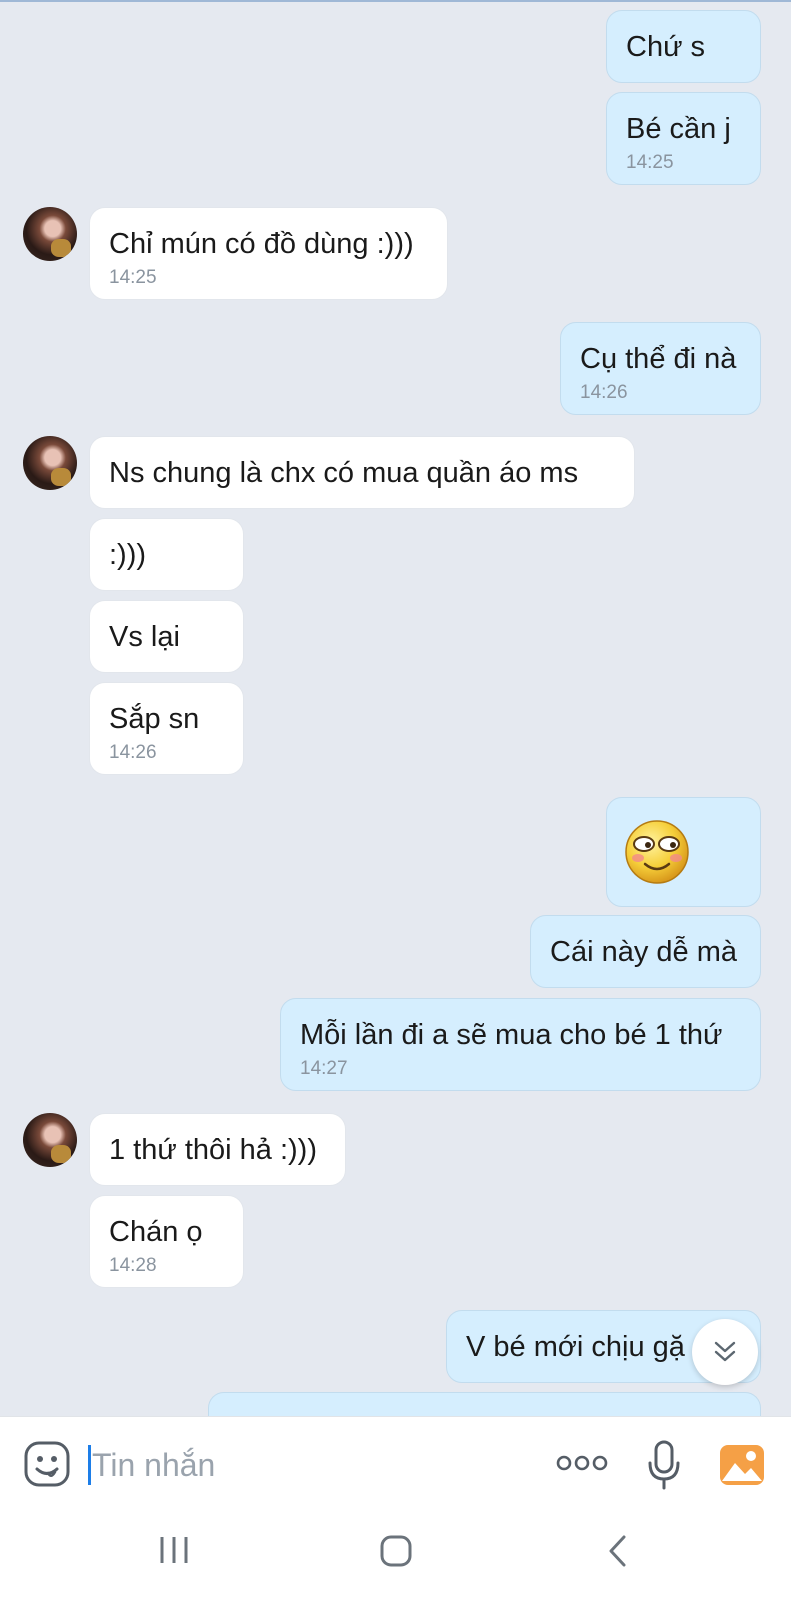 This screenshot has width=791, height=1600. What do you see at coordinates (261, 244) in the screenshot?
I see `message-text: Chỉ mún có đồ dùng :)))` at bounding box center [261, 244].